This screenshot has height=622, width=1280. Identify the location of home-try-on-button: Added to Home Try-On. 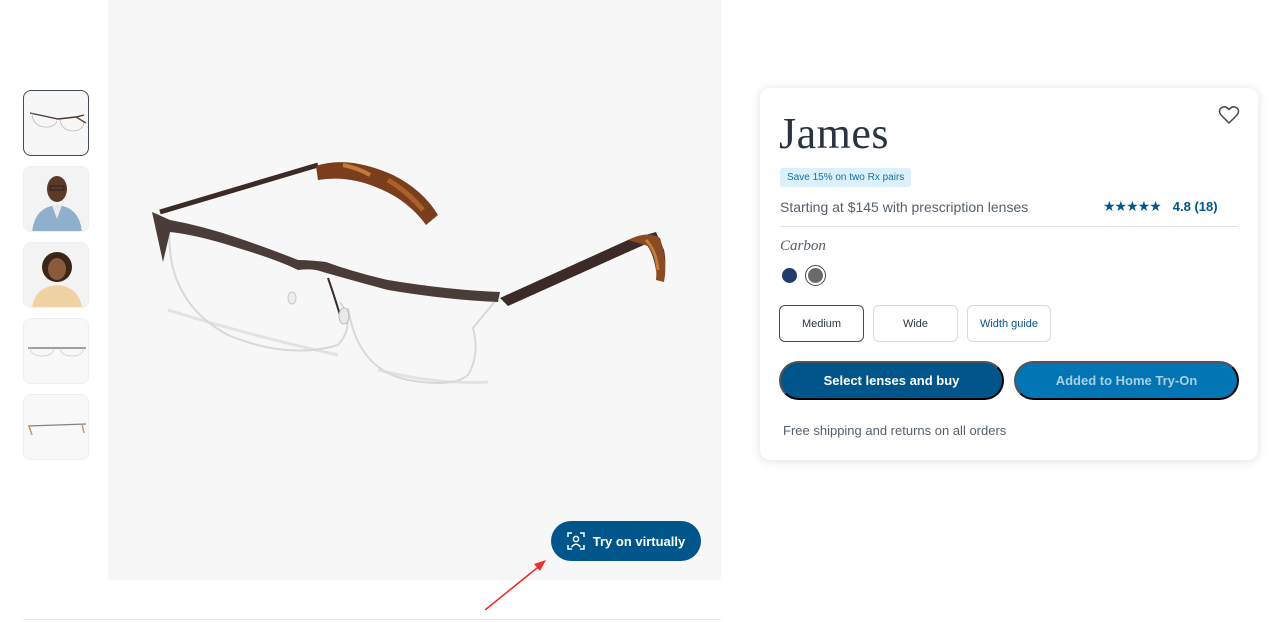
(1126, 380).